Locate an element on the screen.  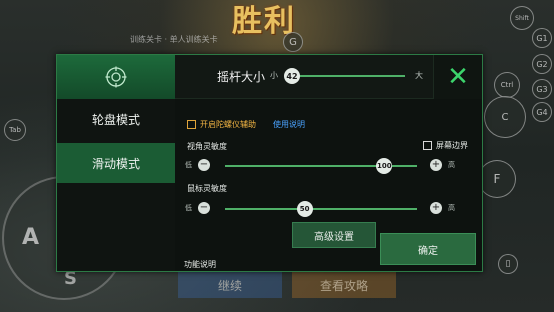
g3-key-icon: G3 is located at coordinates (542, 89).